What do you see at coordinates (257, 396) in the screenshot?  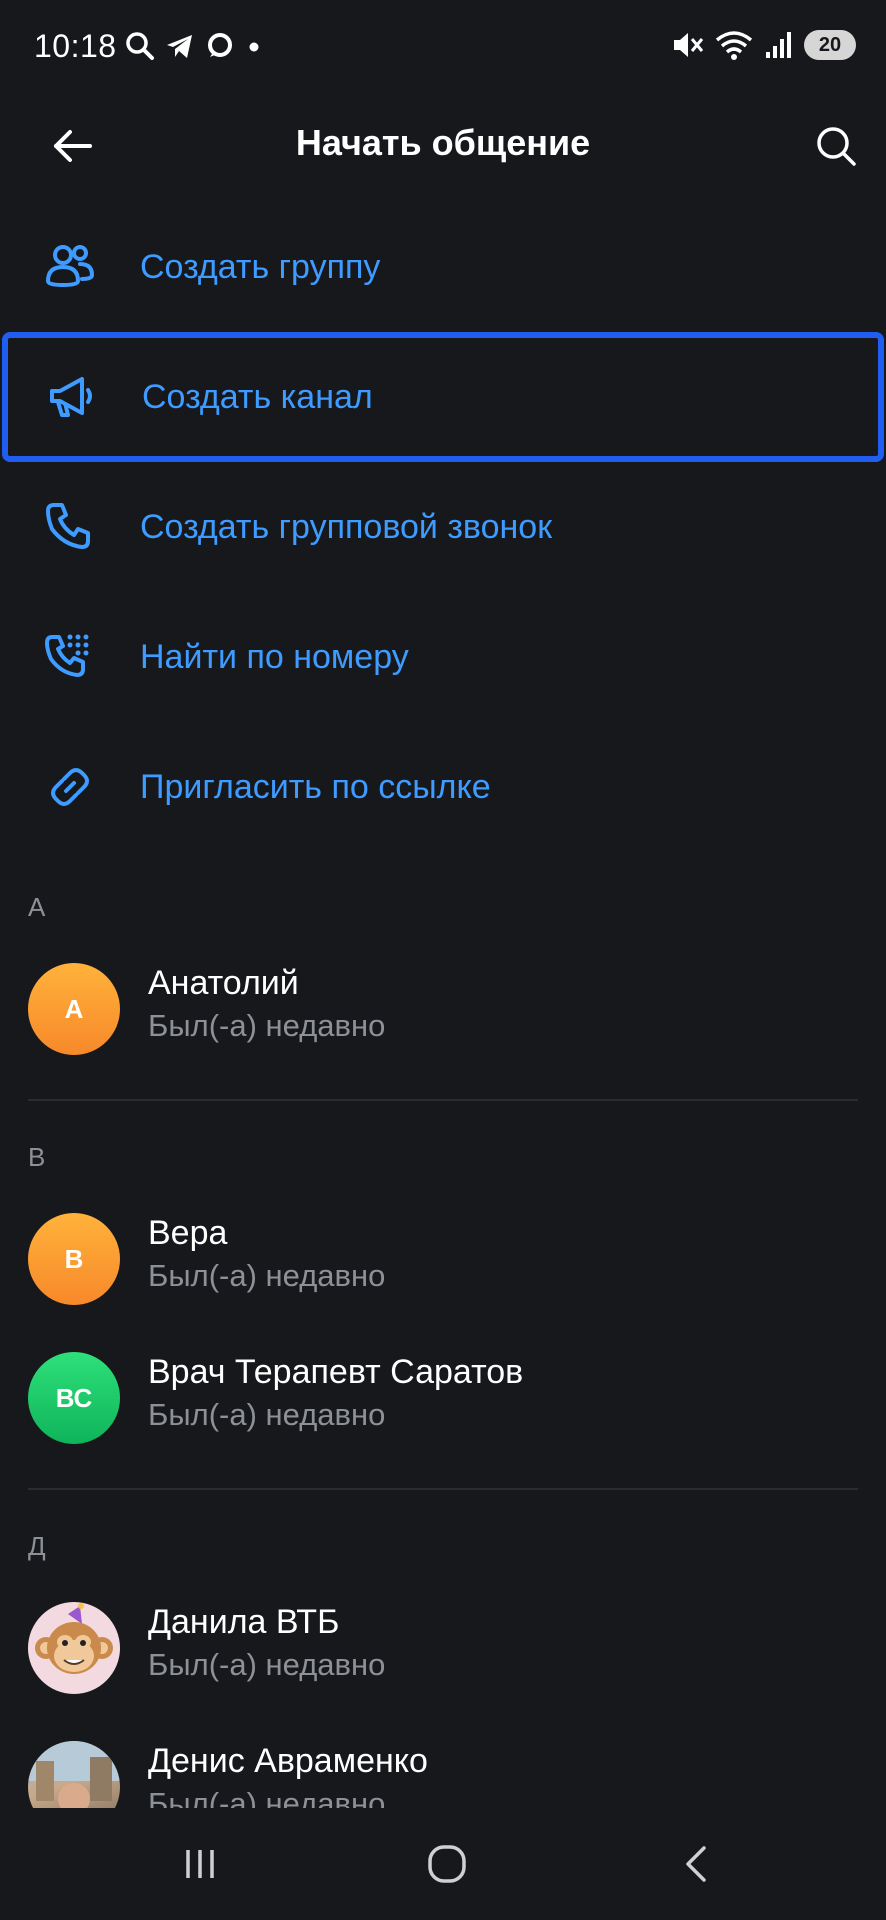 I see `menu-item-label: Создать канал` at bounding box center [257, 396].